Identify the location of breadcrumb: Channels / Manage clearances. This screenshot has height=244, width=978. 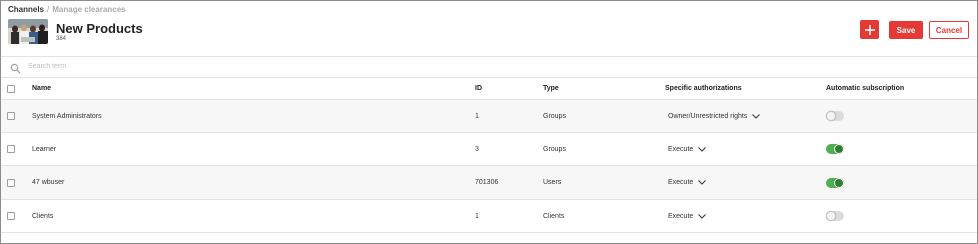
(67, 9).